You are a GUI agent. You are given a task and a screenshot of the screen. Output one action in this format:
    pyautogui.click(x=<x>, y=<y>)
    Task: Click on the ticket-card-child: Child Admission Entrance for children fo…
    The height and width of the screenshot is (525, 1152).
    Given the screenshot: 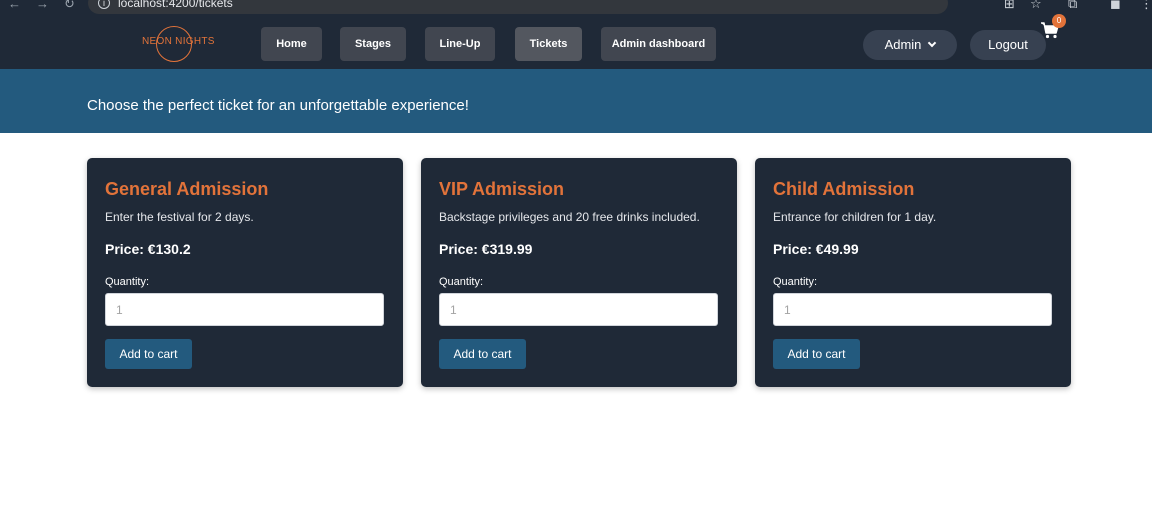 What is the action you would take?
    pyautogui.click(x=913, y=272)
    